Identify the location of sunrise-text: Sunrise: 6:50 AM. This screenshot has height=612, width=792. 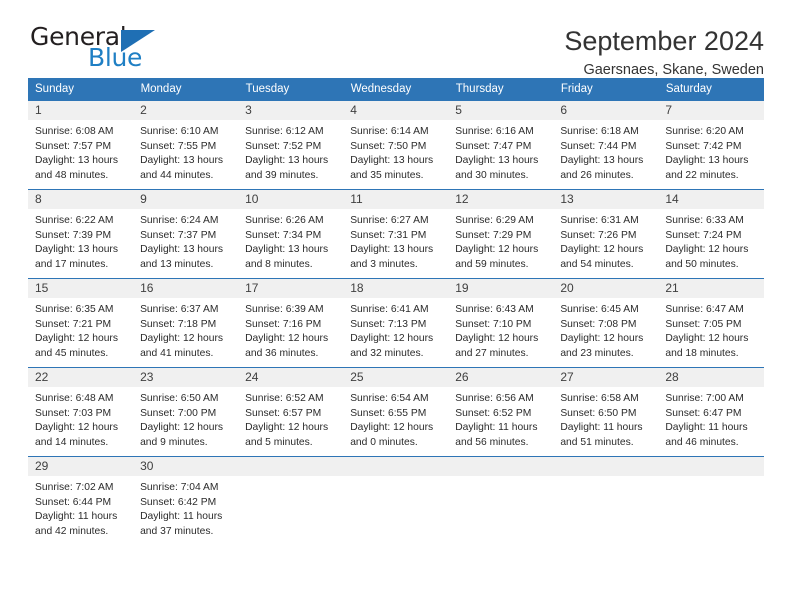
(179, 398).